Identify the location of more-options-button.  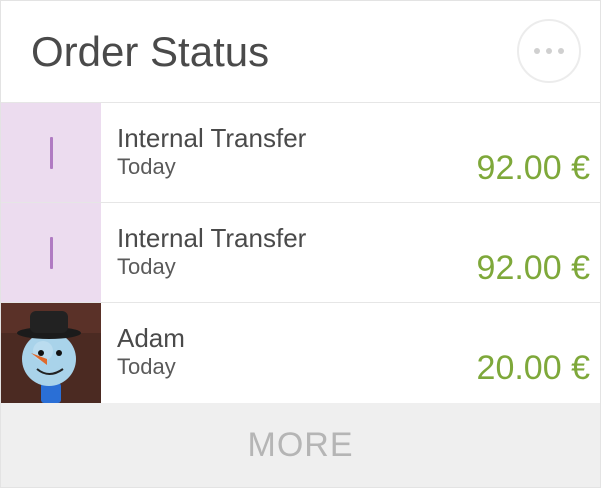
(549, 51).